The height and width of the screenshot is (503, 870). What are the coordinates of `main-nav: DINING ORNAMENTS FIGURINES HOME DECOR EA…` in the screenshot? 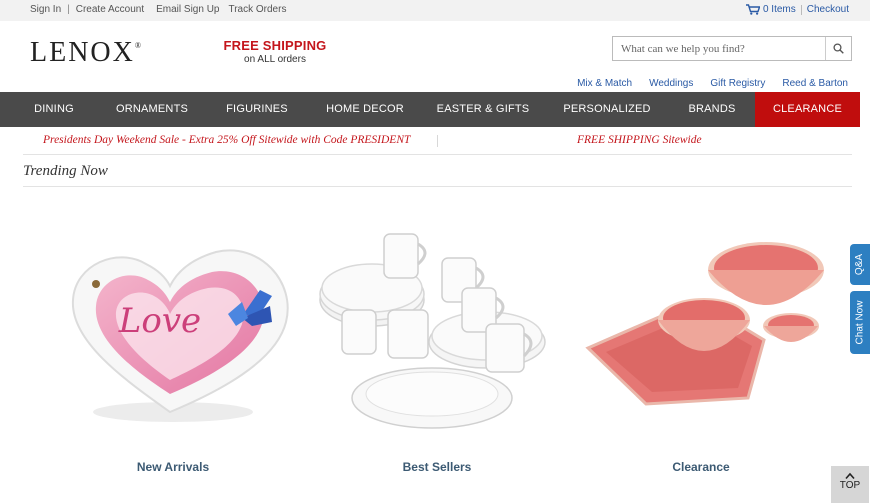 It's located at (430, 109).